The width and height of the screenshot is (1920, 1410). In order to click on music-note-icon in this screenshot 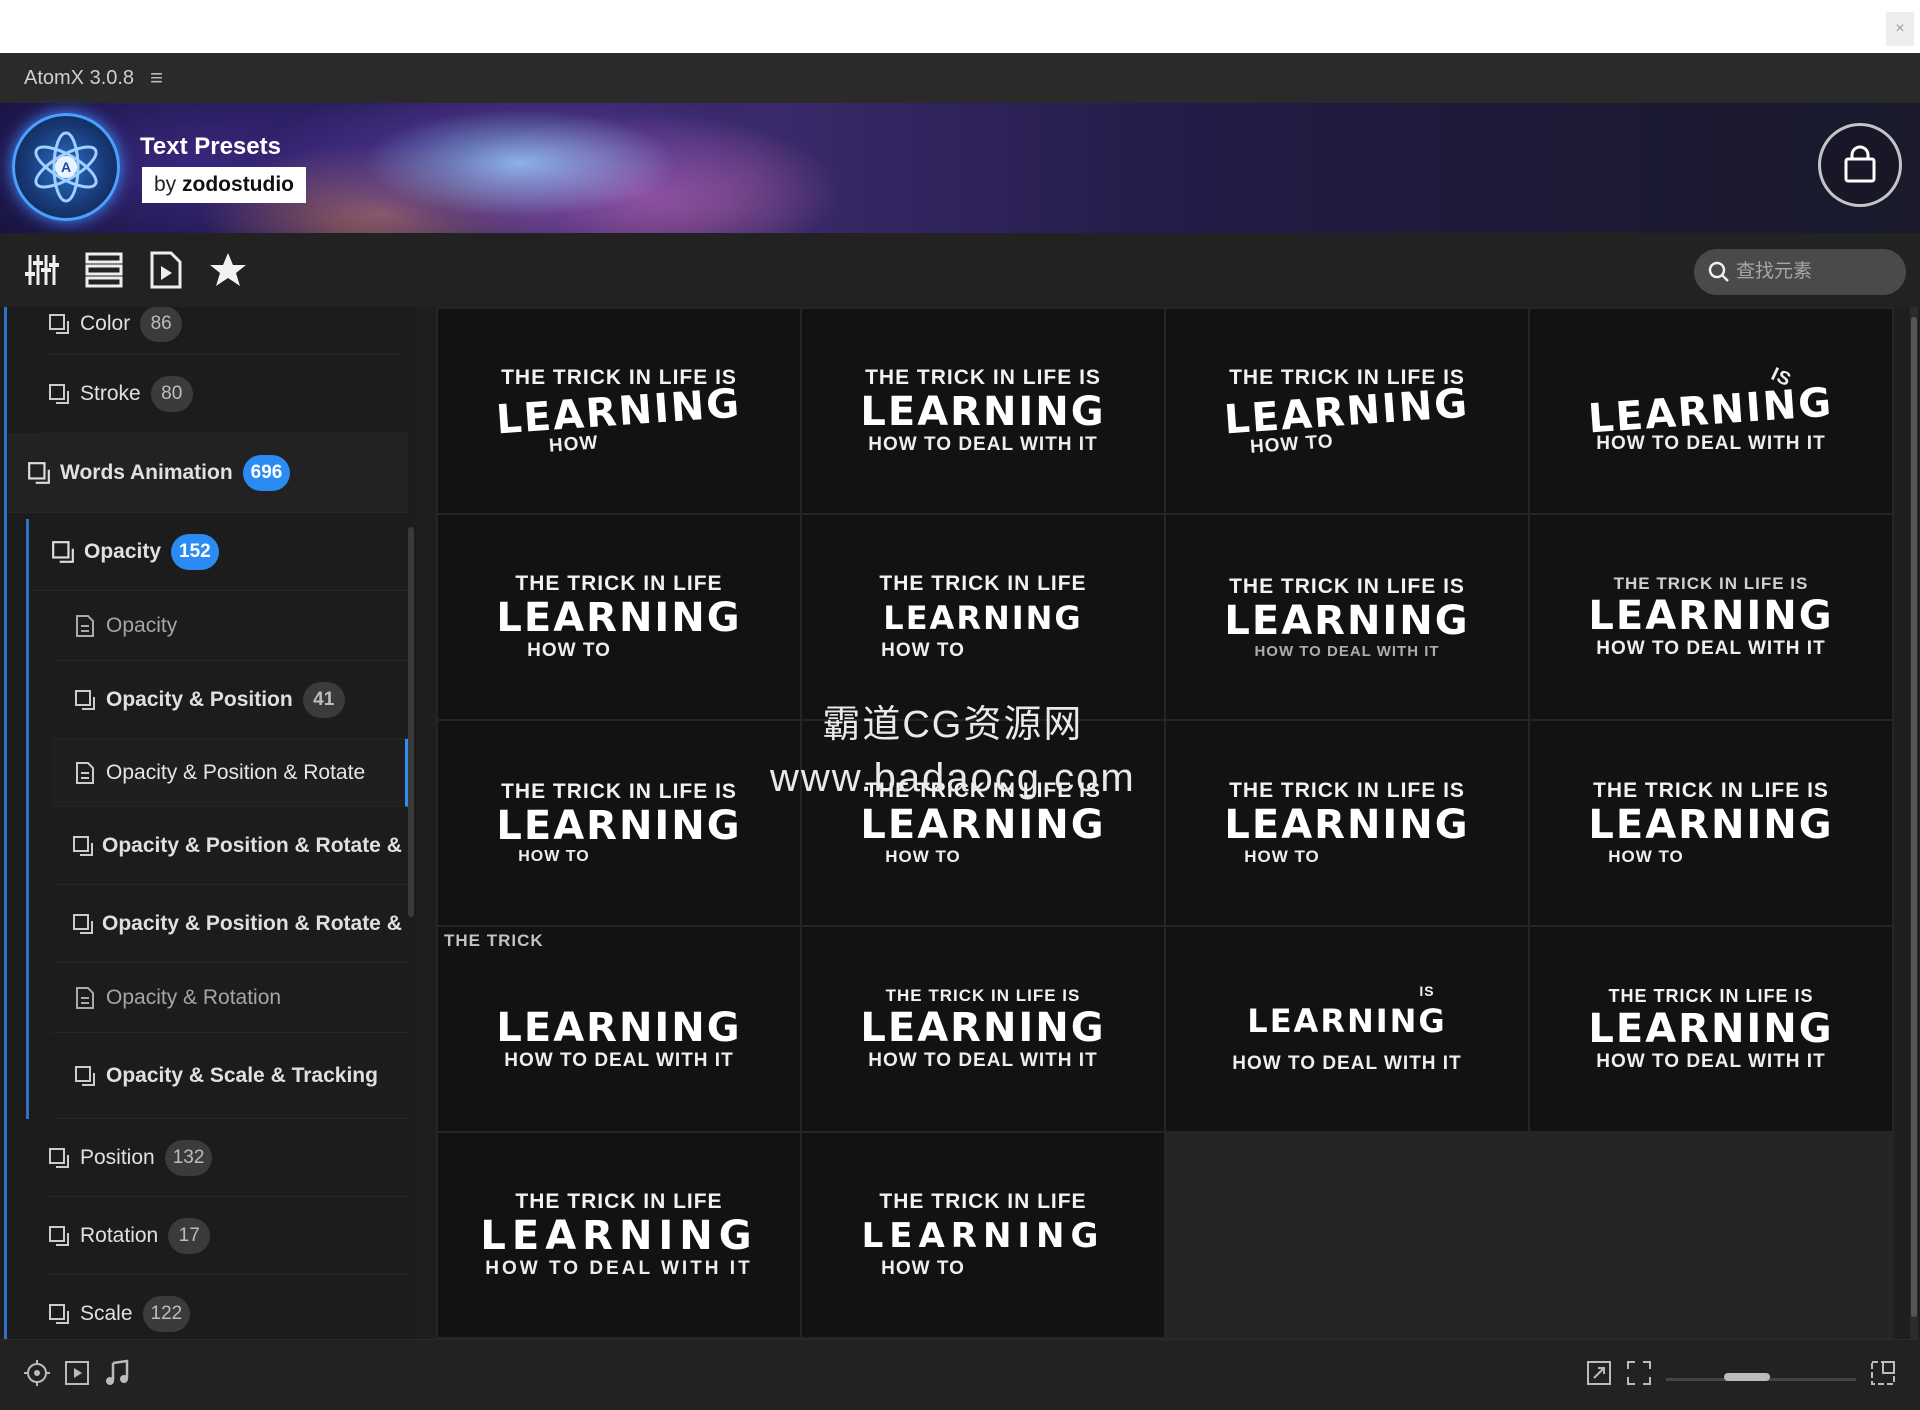, I will do `click(117, 1373)`.